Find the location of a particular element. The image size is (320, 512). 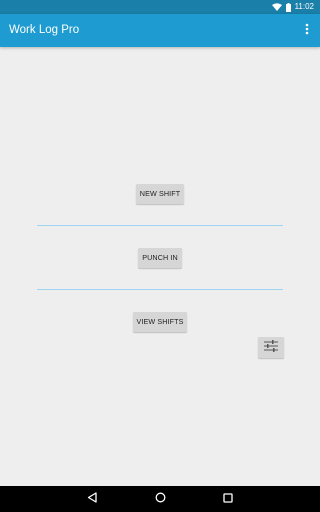

view-shifts-button: VIEW SHIFTS is located at coordinates (160, 322).